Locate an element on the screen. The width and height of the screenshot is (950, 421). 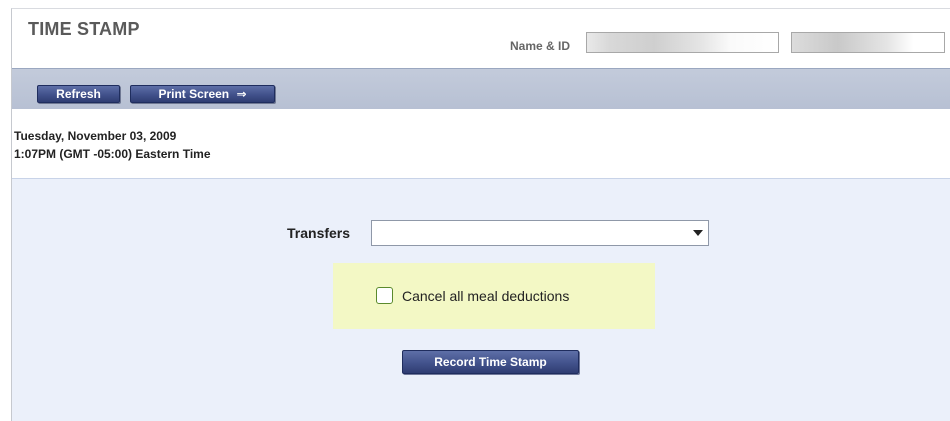
cancel-meal-deductions-label: Cancel all meal deductions is located at coordinates (486, 296).